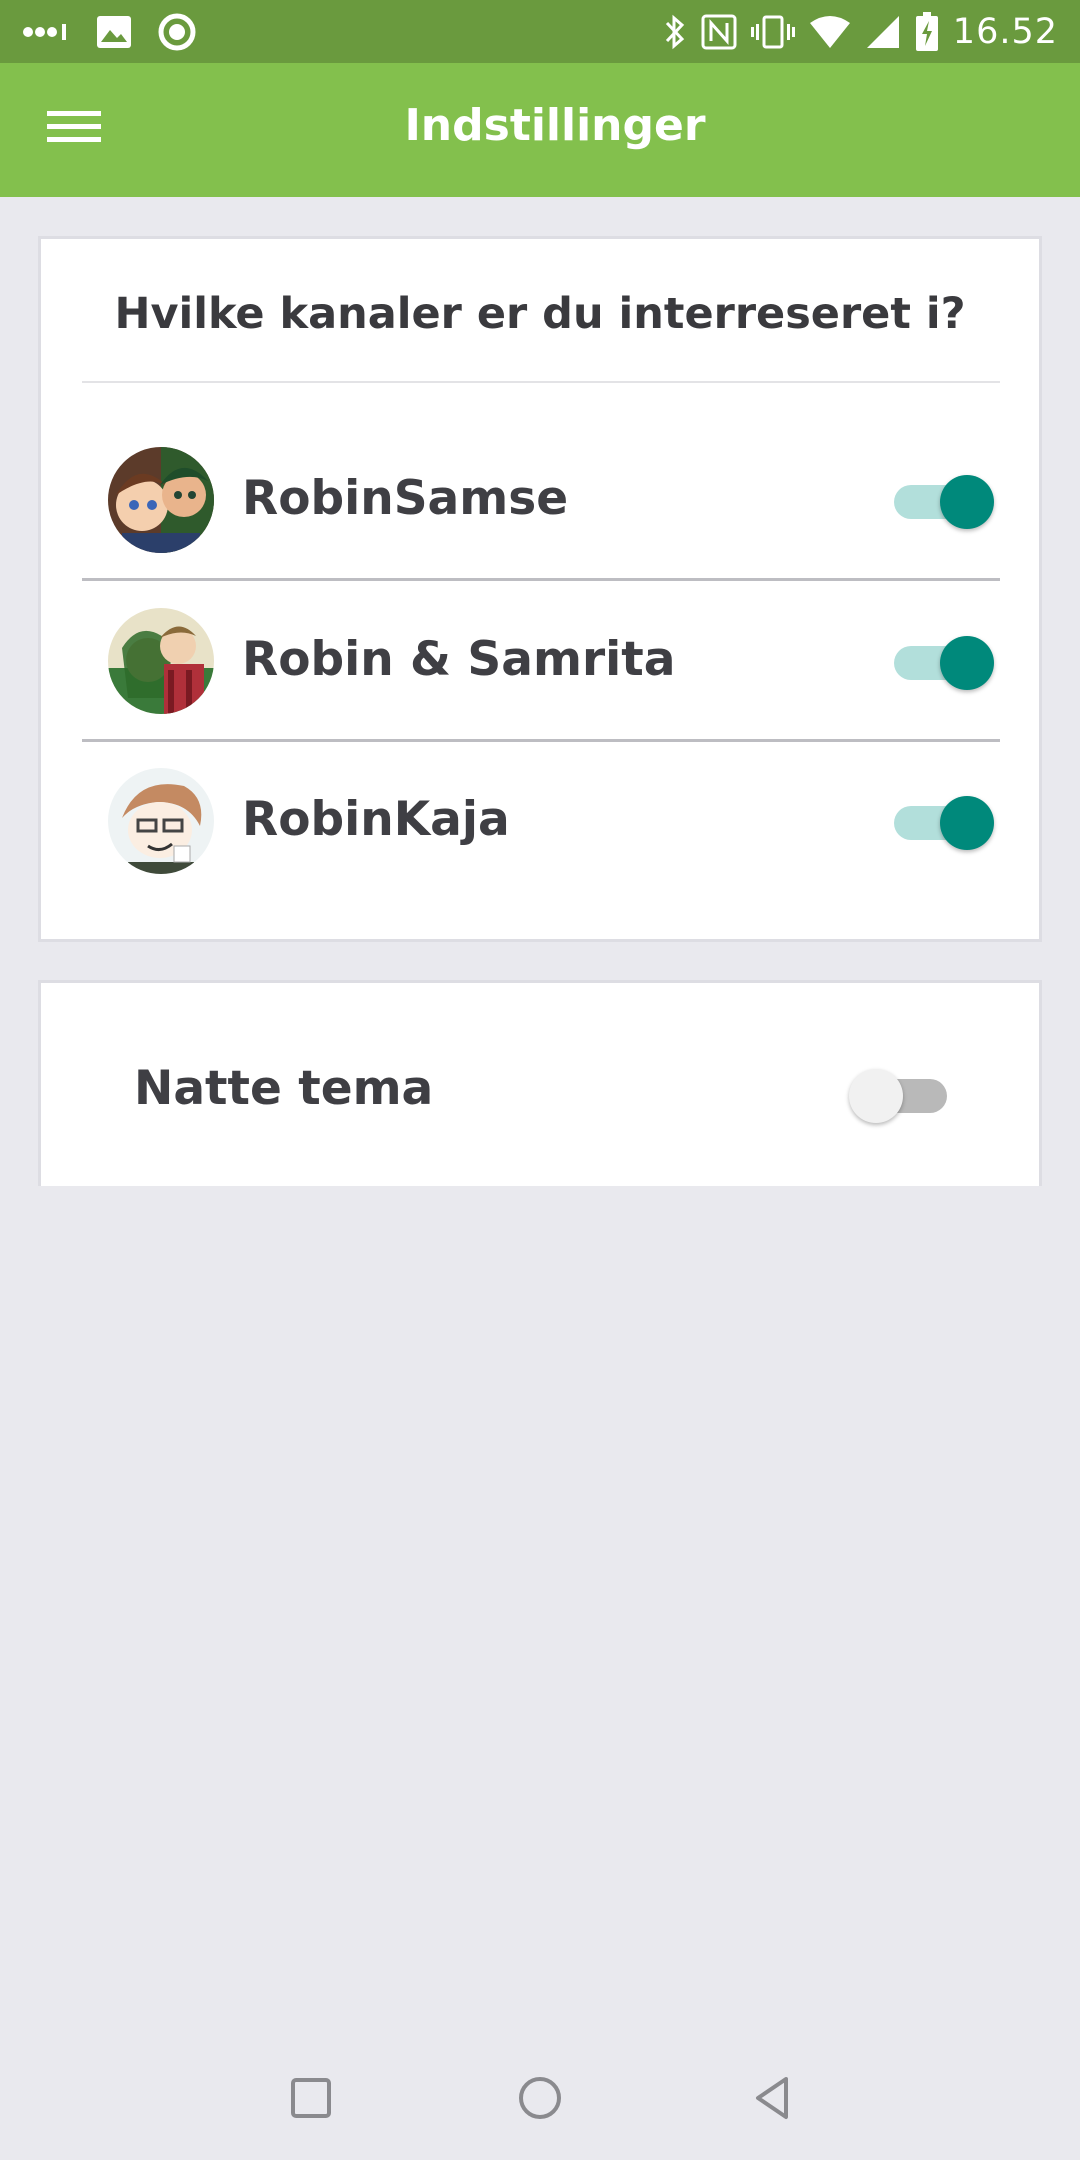 The image size is (1080, 2160). I want to click on signal-dots-icon, so click(46, 32).